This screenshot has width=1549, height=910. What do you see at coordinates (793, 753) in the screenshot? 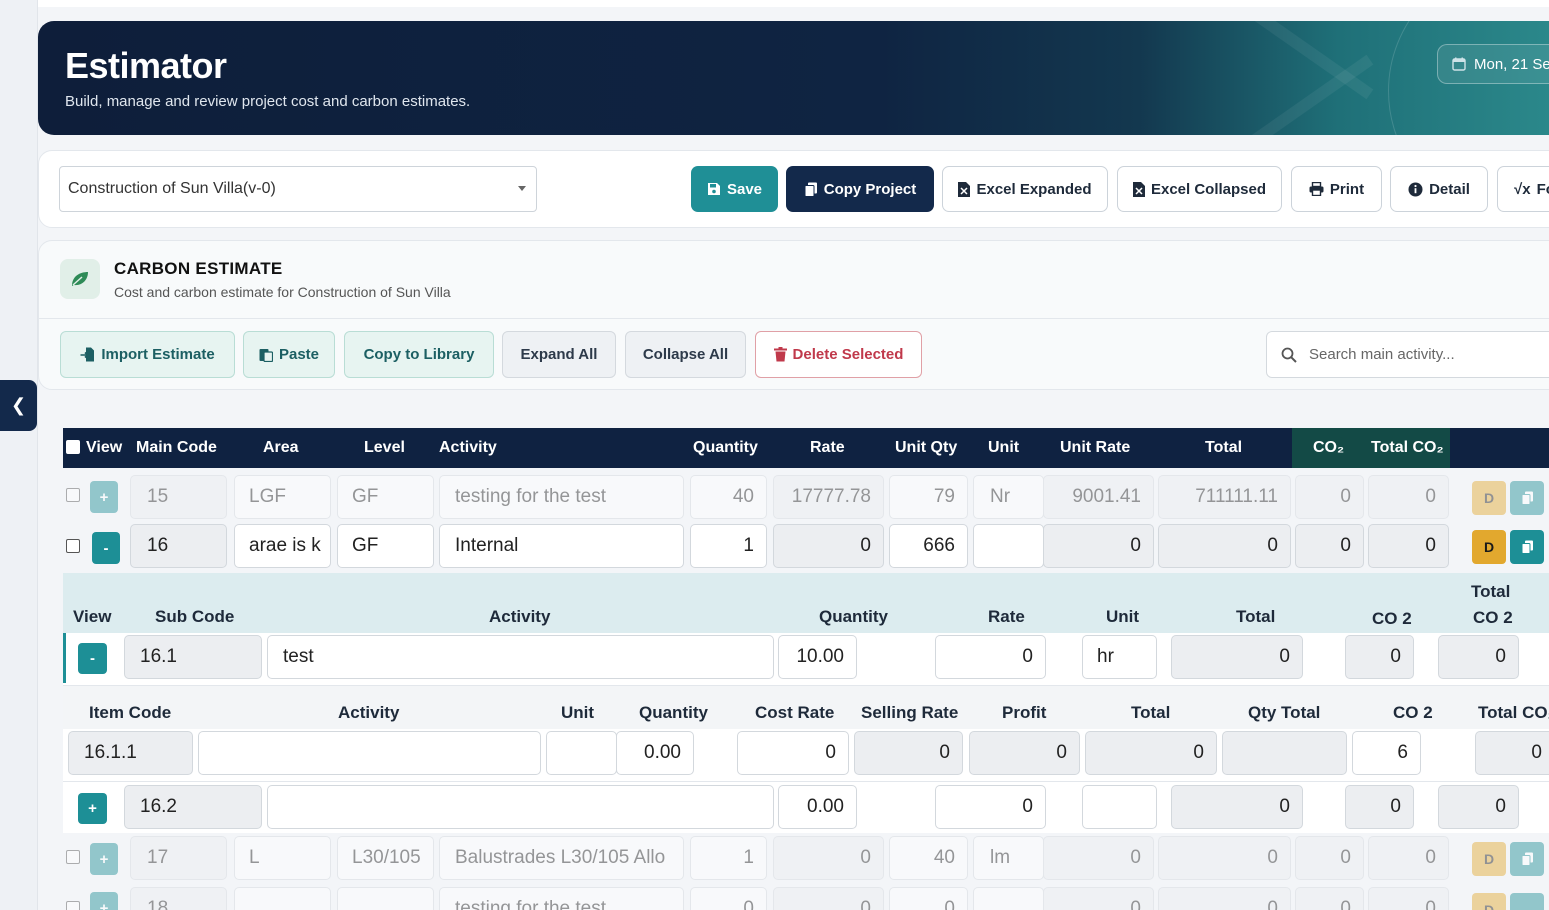
I see `item-cost-rate-field: 0` at bounding box center [793, 753].